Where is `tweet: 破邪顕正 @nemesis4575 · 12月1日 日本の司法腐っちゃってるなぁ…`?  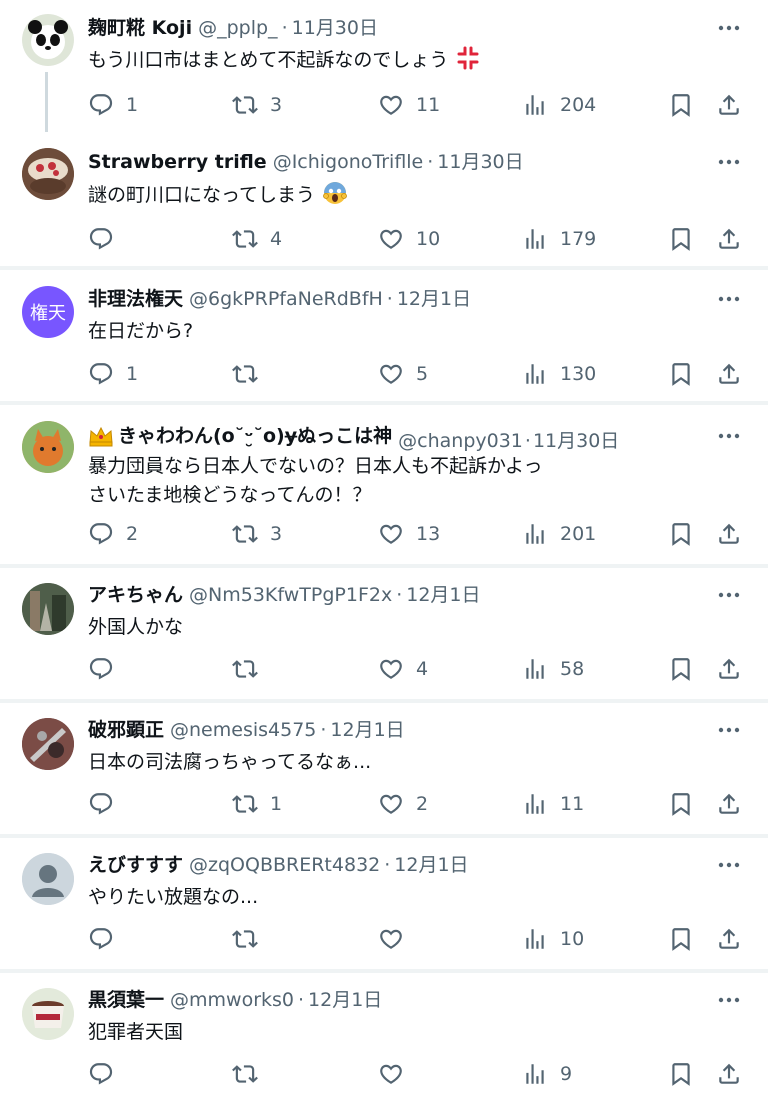 tweet: 破邪顕正 @nemesis4575 · 12月1日 日本の司法腐っちゃってるなぁ… is located at coordinates (384, 768).